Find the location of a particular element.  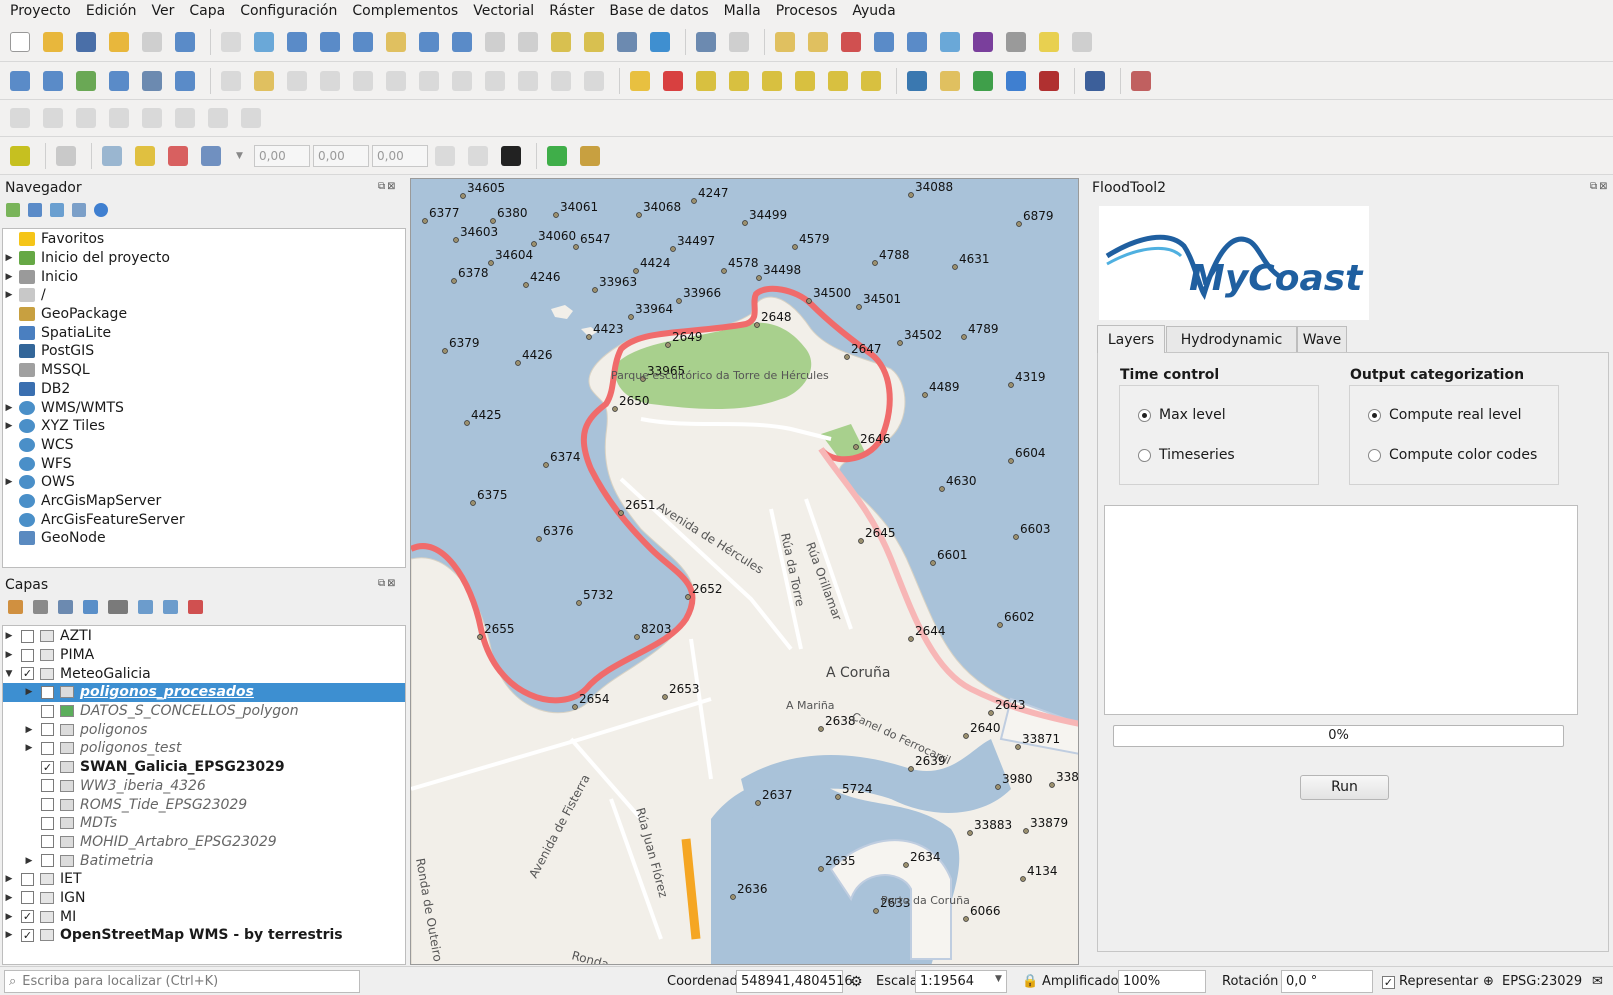

new-shapefile-icon is located at coordinates (86, 81).